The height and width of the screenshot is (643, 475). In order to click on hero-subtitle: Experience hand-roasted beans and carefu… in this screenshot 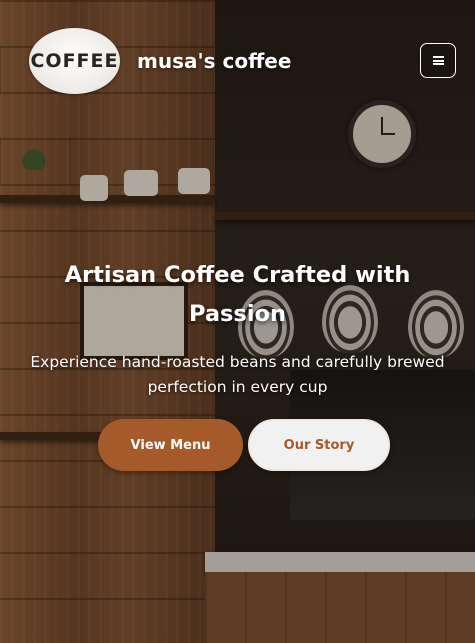, I will do `click(237, 374)`.